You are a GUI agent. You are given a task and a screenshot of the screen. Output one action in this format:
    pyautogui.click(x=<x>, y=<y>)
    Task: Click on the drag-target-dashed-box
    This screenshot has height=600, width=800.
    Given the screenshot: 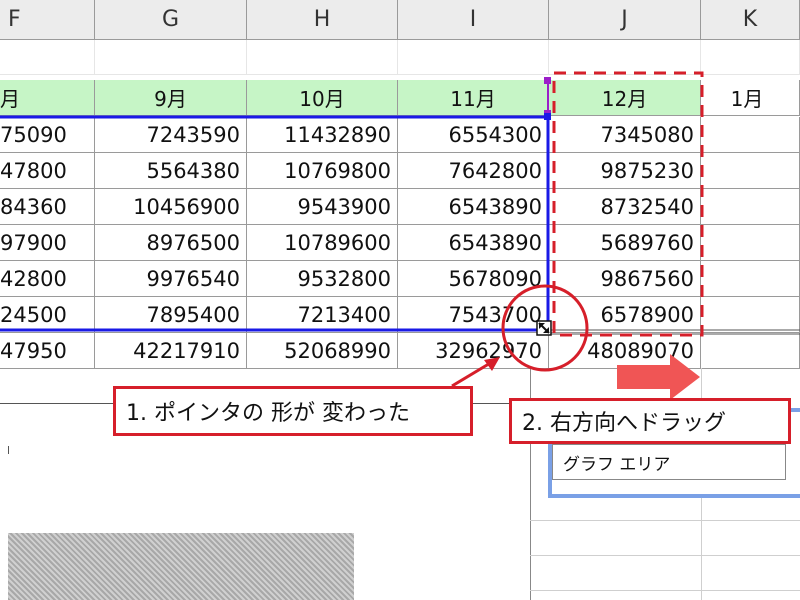 What is the action you would take?
    pyautogui.click(x=628, y=204)
    